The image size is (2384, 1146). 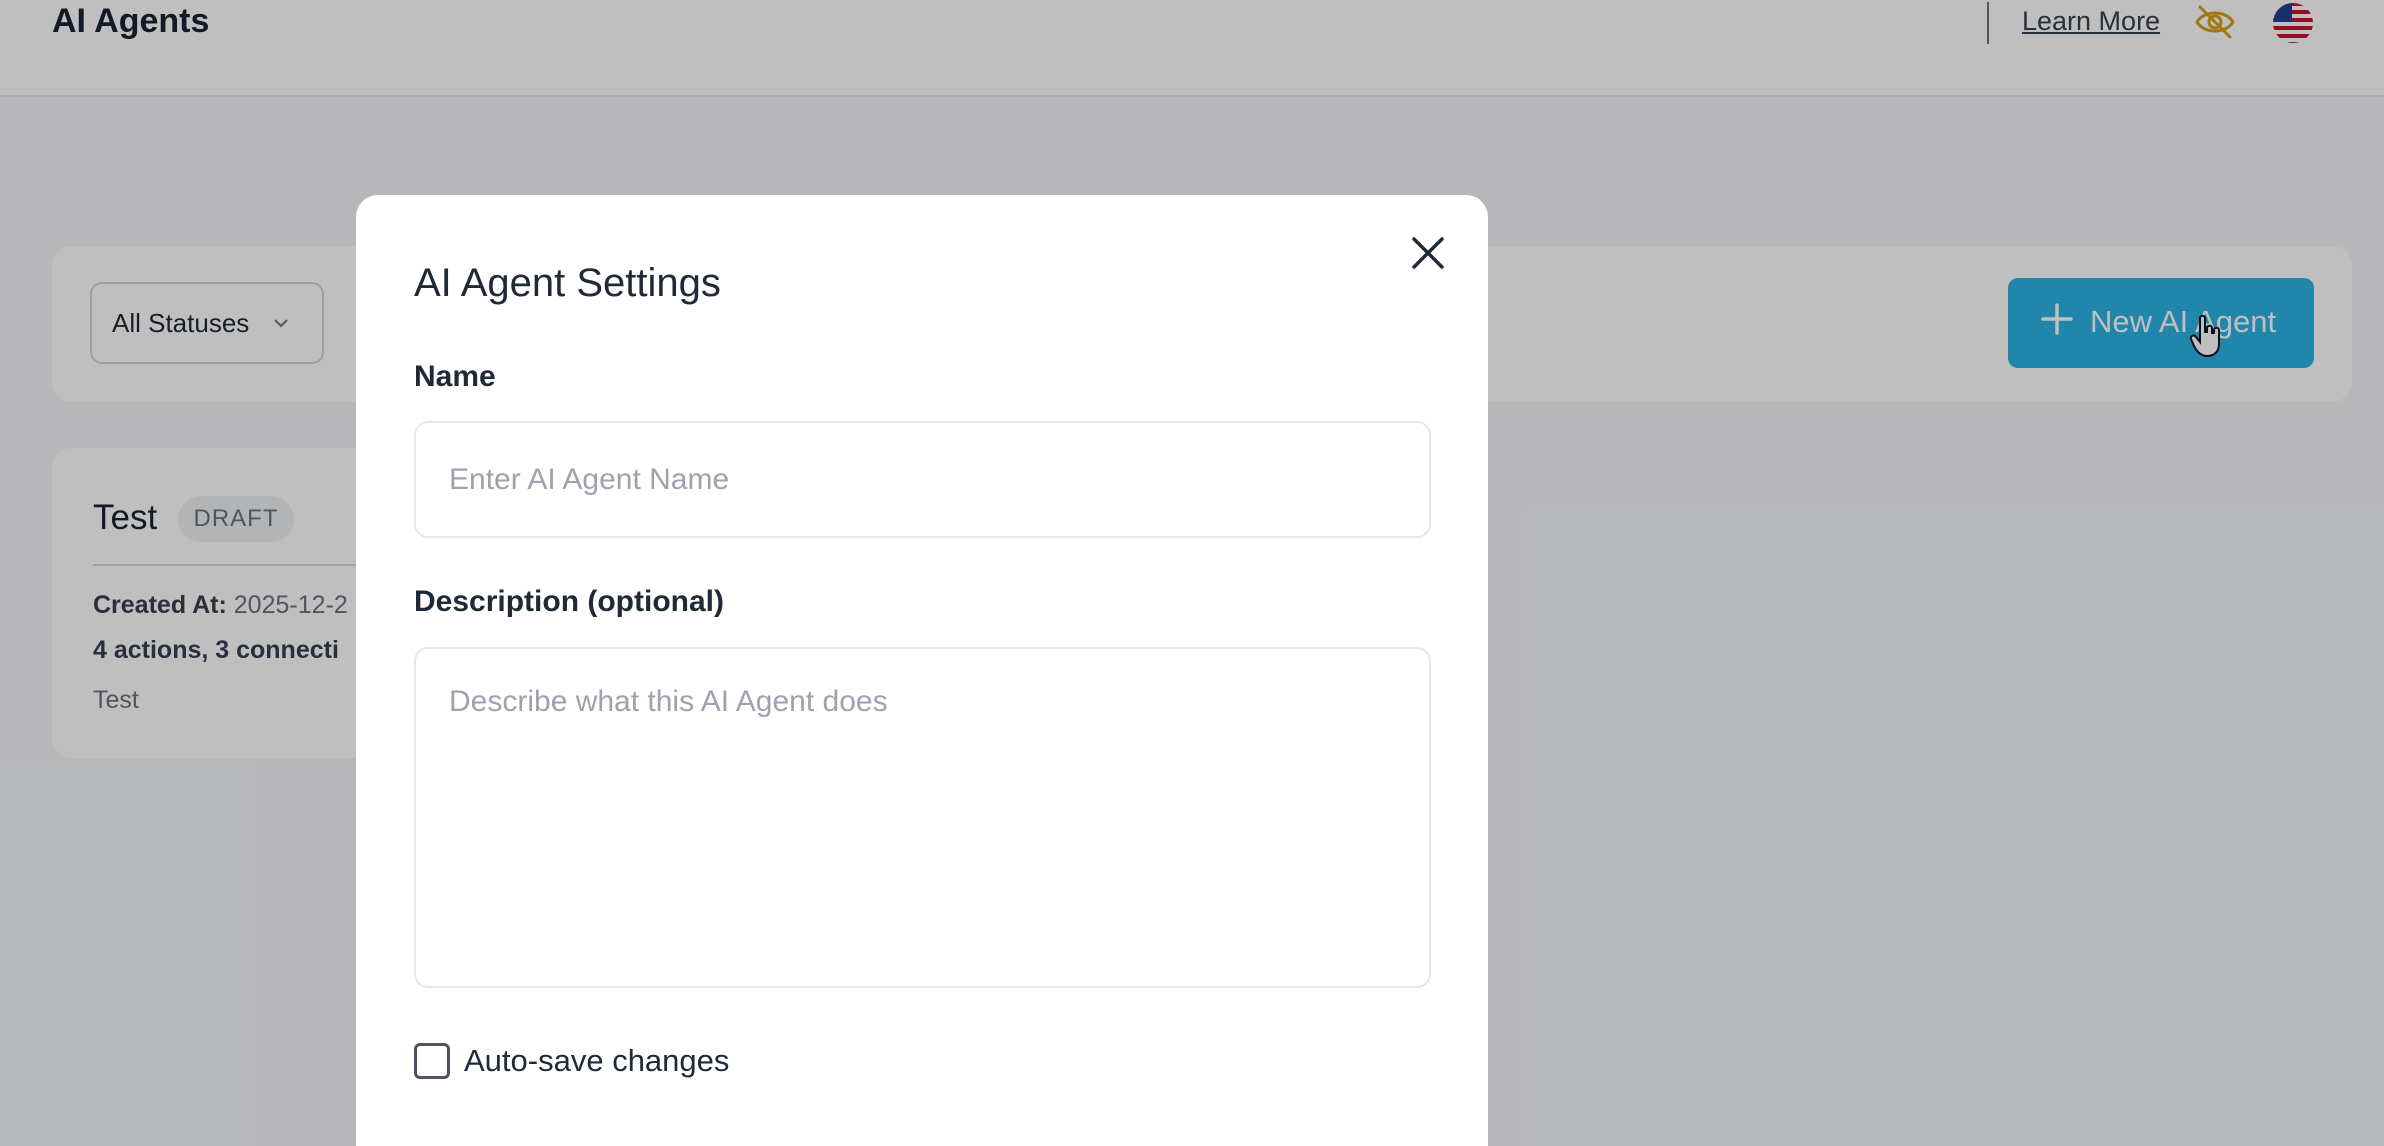 I want to click on modal-title: AI Agent Settings, so click(x=567, y=283).